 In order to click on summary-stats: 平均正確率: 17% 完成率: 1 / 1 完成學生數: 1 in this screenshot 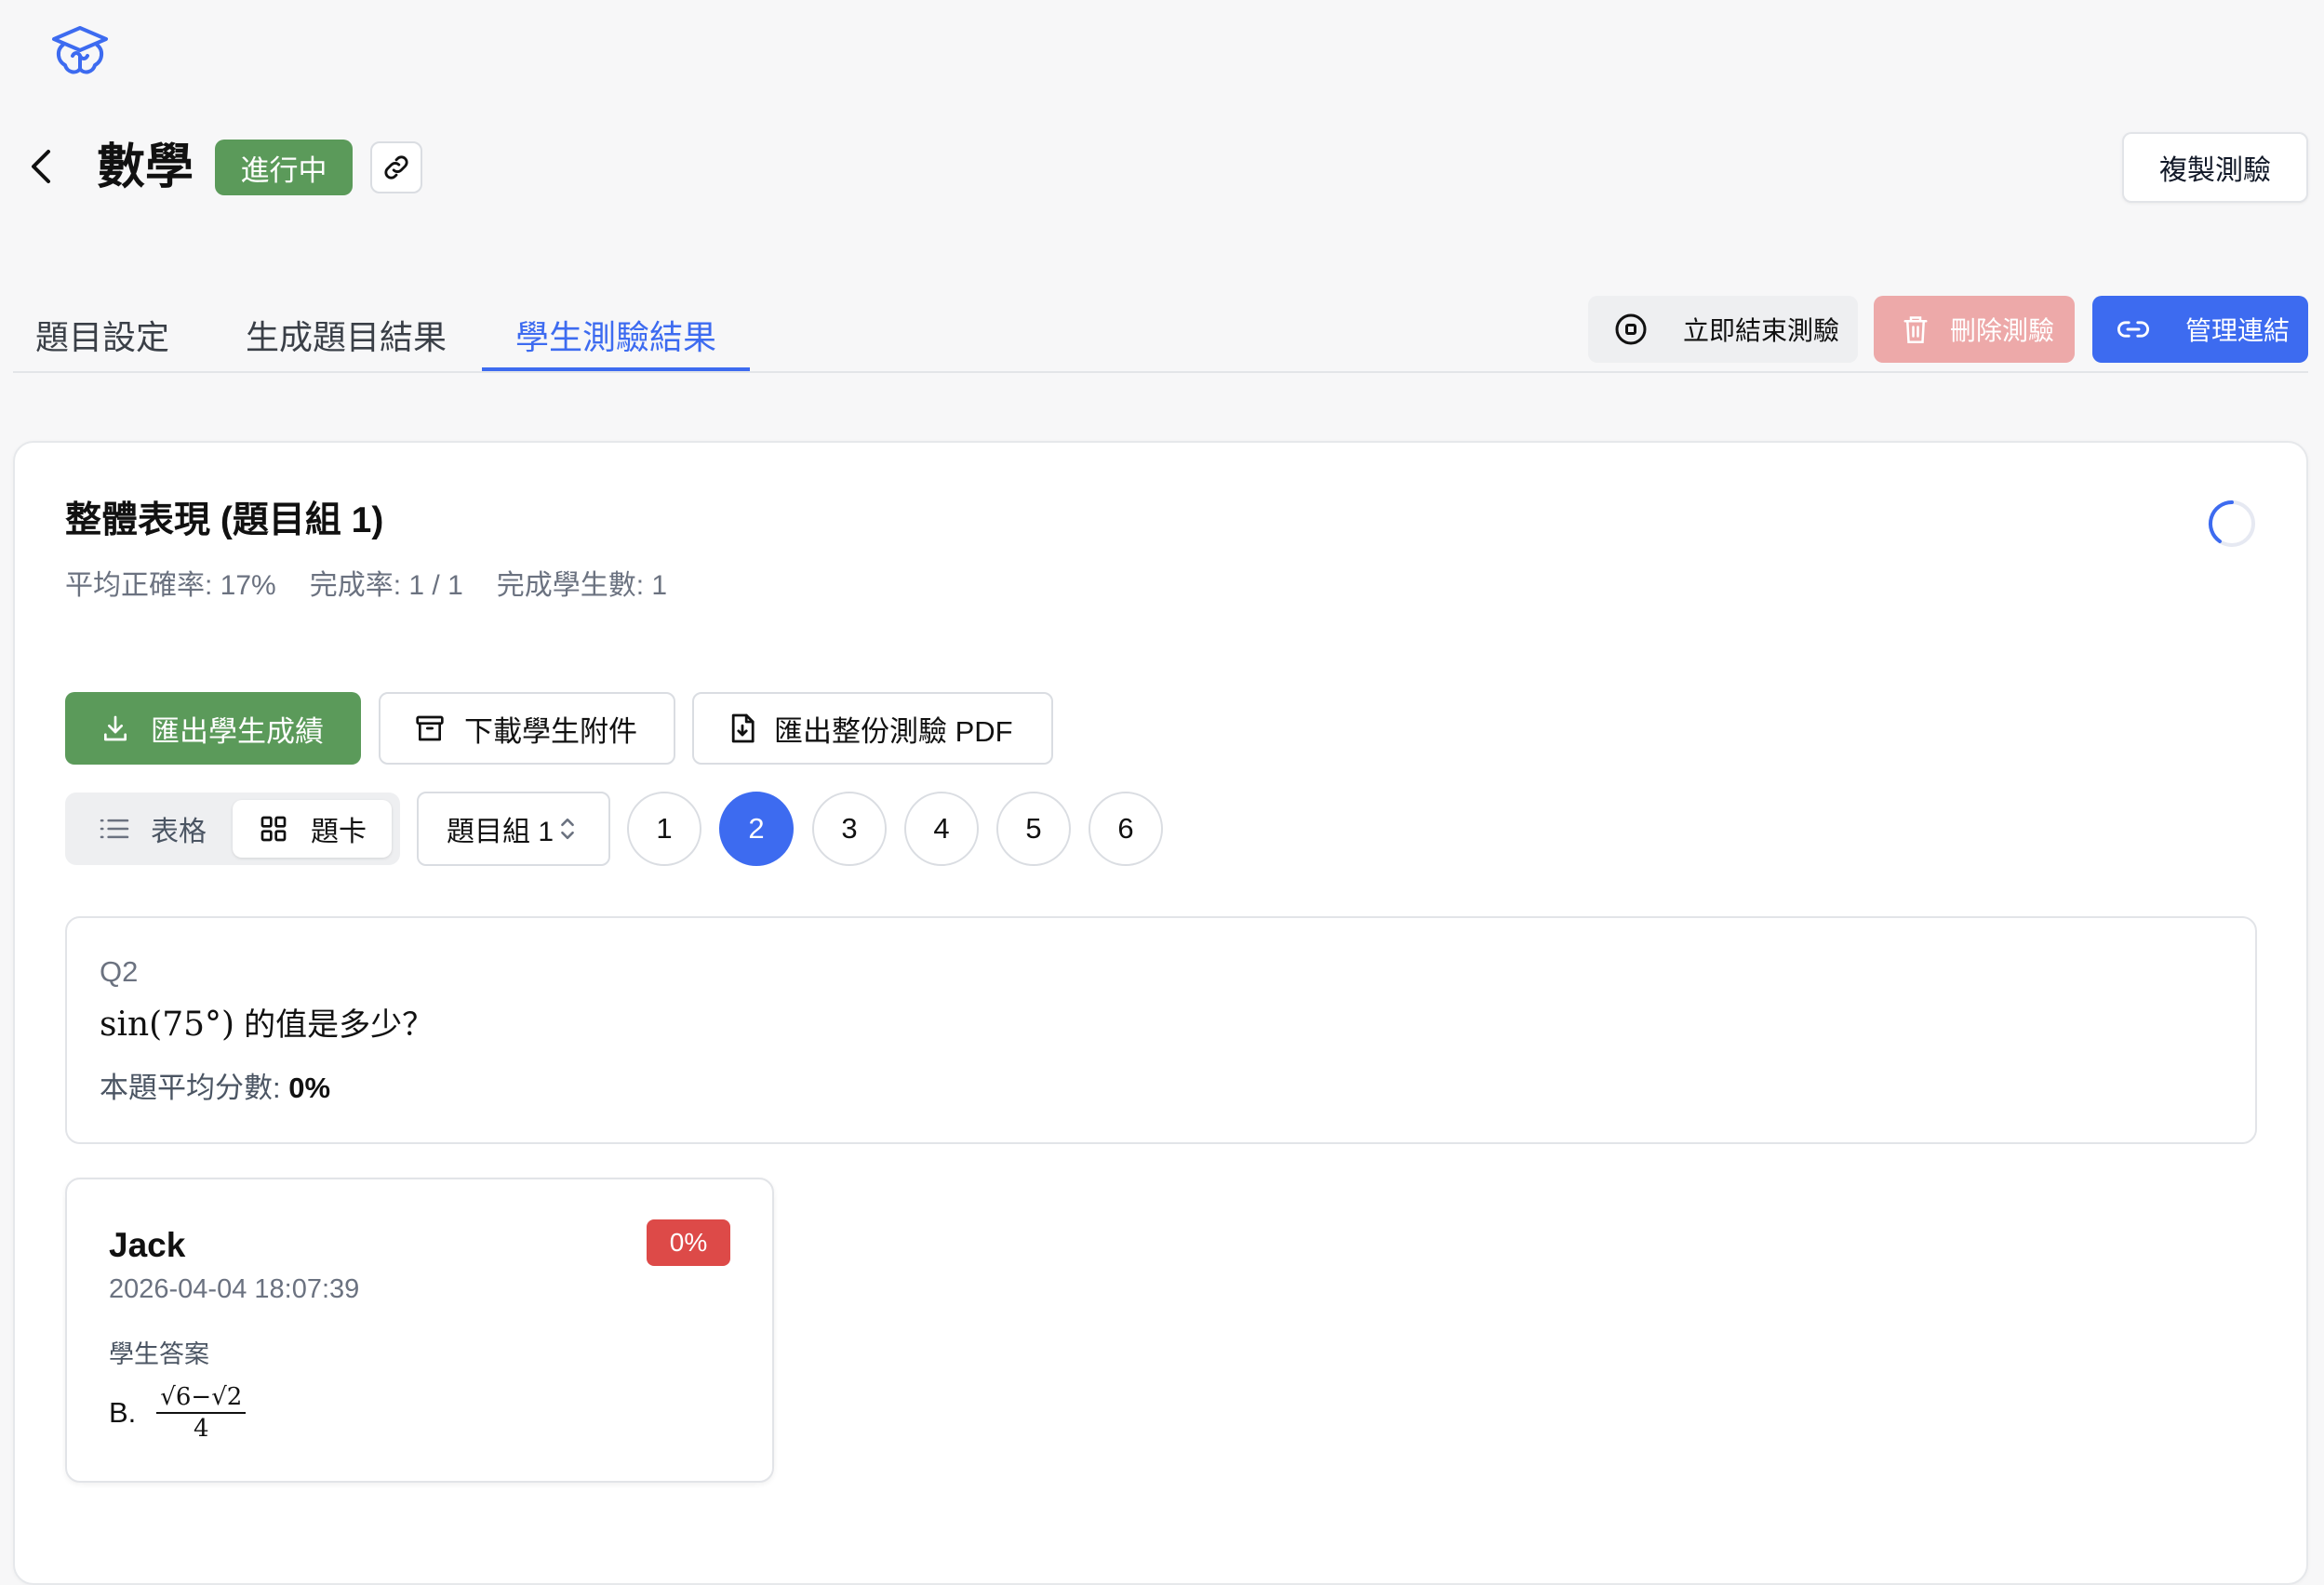, I will do `click(366, 586)`.